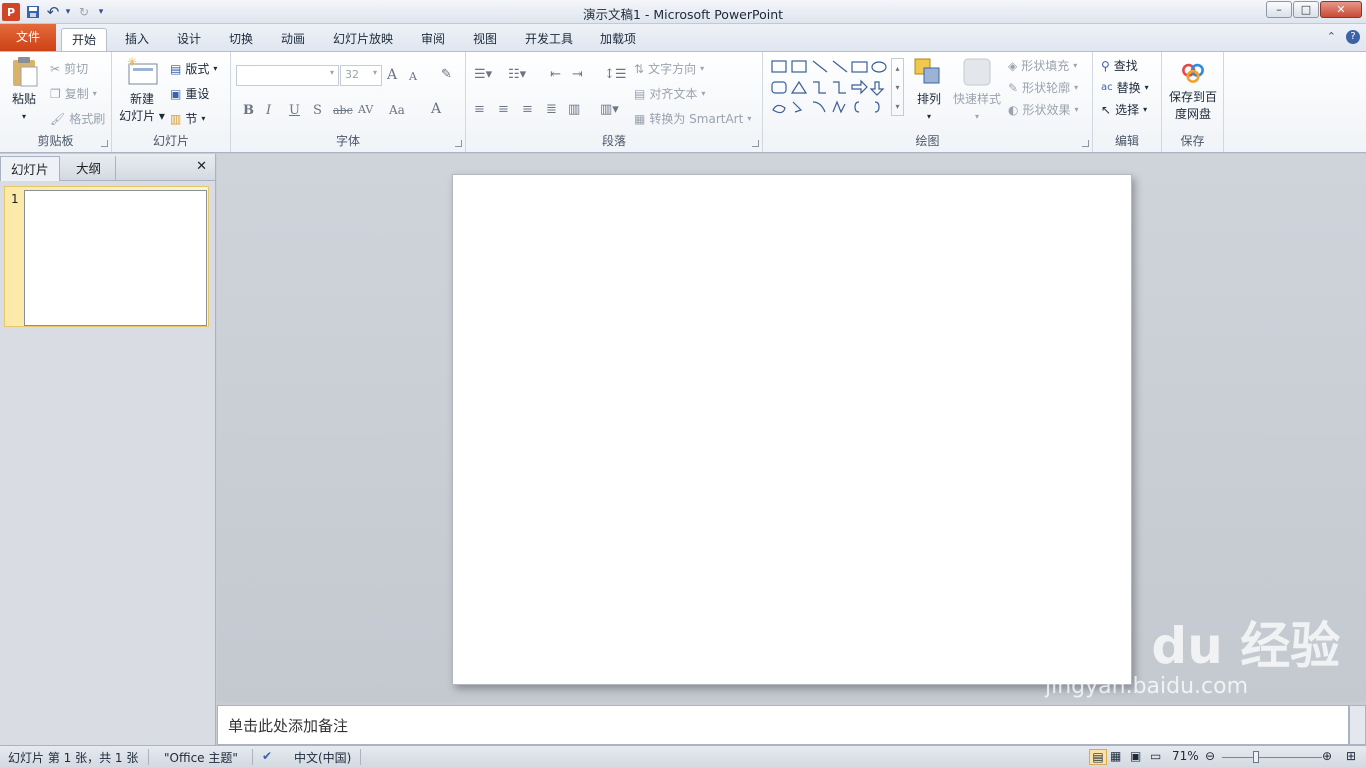 The image size is (1366, 768). What do you see at coordinates (927, 141) in the screenshot?
I see `group-label: 绘图` at bounding box center [927, 141].